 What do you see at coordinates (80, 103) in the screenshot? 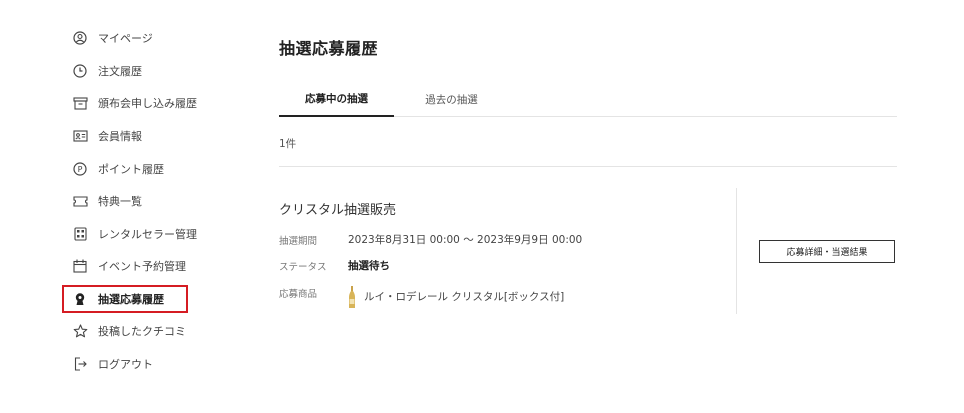
I see `box-icon` at bounding box center [80, 103].